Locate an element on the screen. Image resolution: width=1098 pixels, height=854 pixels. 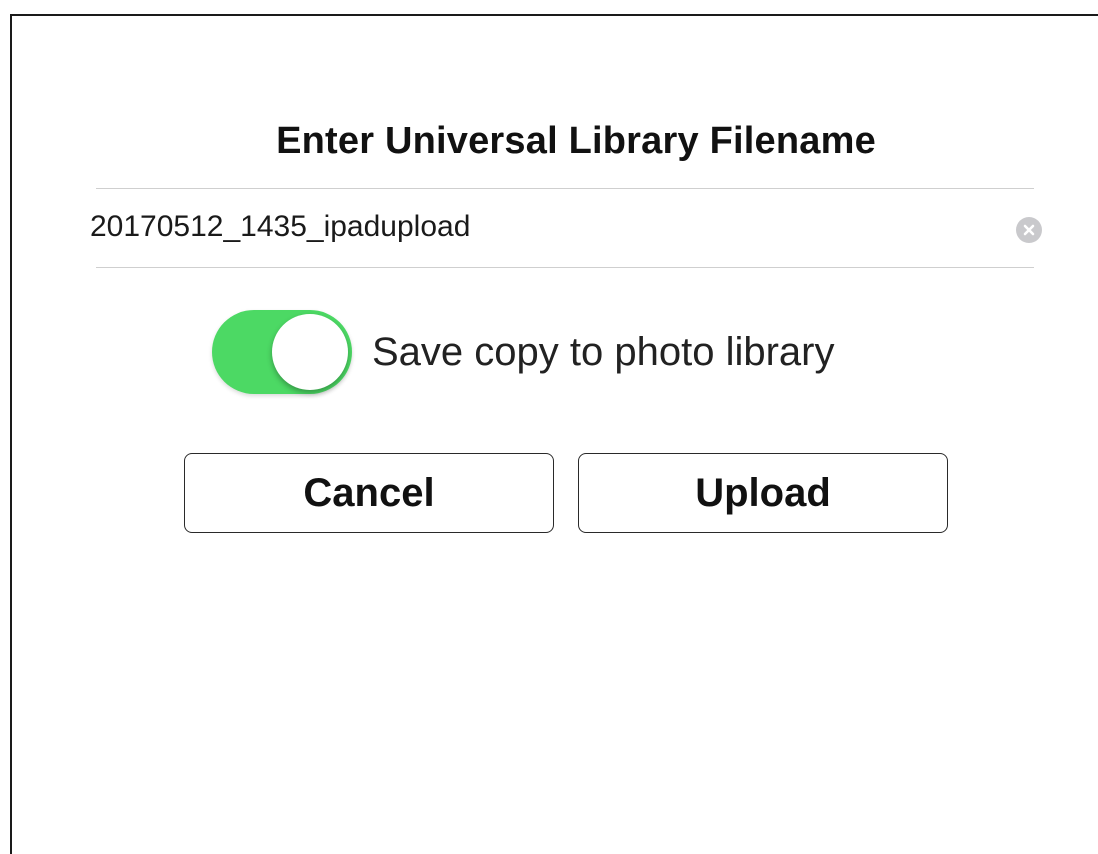
filename-field is located at coordinates (566, 228).